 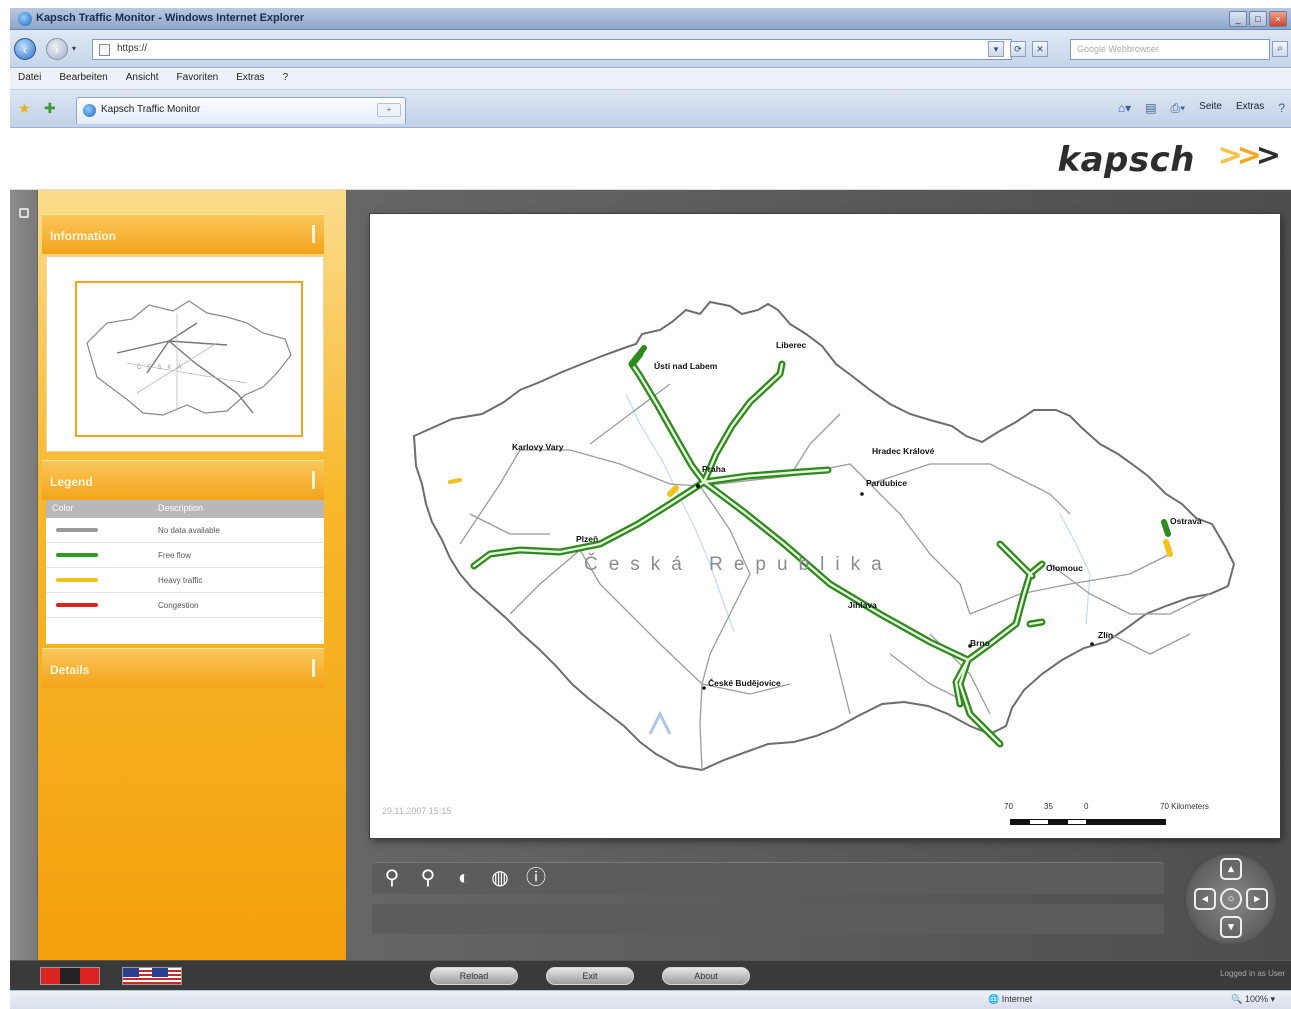 What do you see at coordinates (1238, 19) in the screenshot?
I see `minimize-icon: _` at bounding box center [1238, 19].